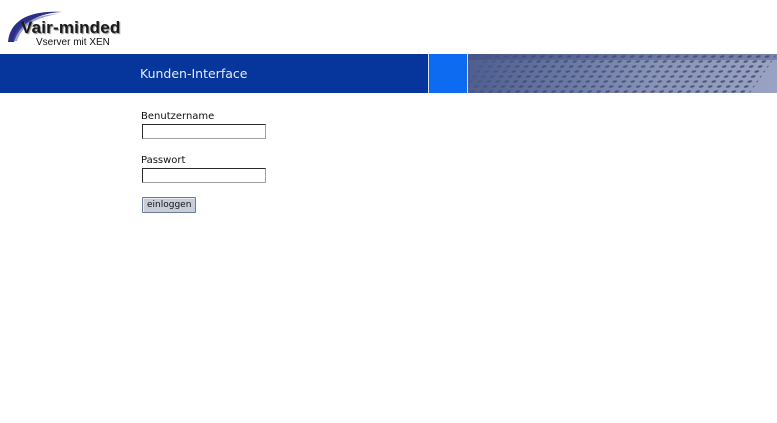  I want to click on password-field, so click(204, 175).